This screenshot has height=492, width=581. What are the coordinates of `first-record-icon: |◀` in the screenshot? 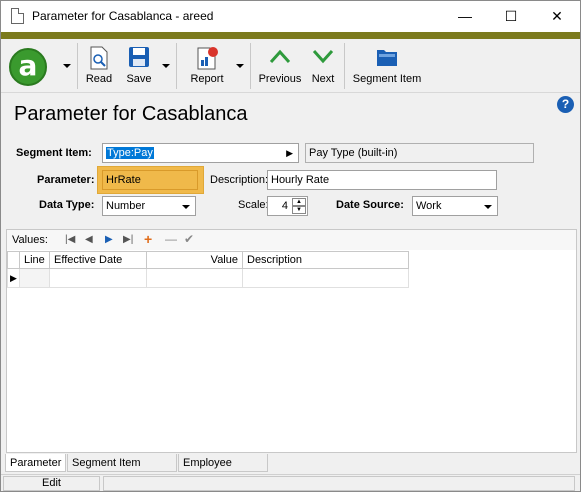 It's located at (70, 239).